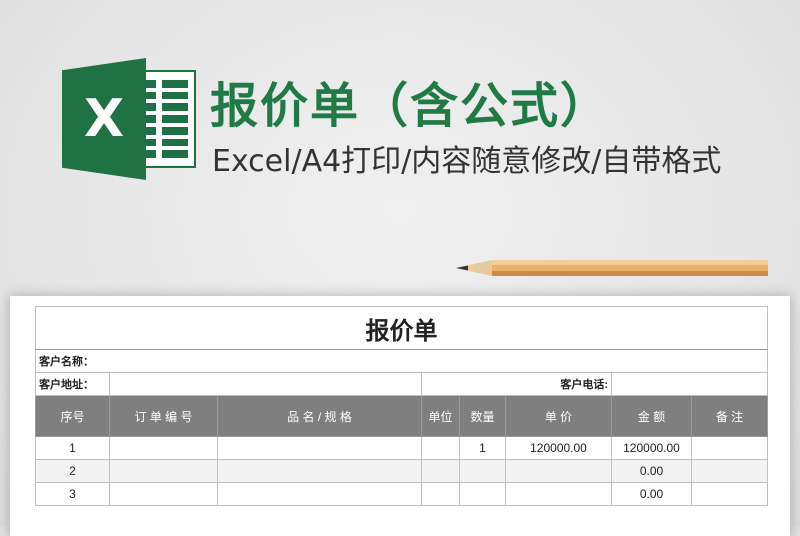  Describe the element at coordinates (410, 106) in the screenshot. I see `page-title: 报价单（含公式）` at that location.